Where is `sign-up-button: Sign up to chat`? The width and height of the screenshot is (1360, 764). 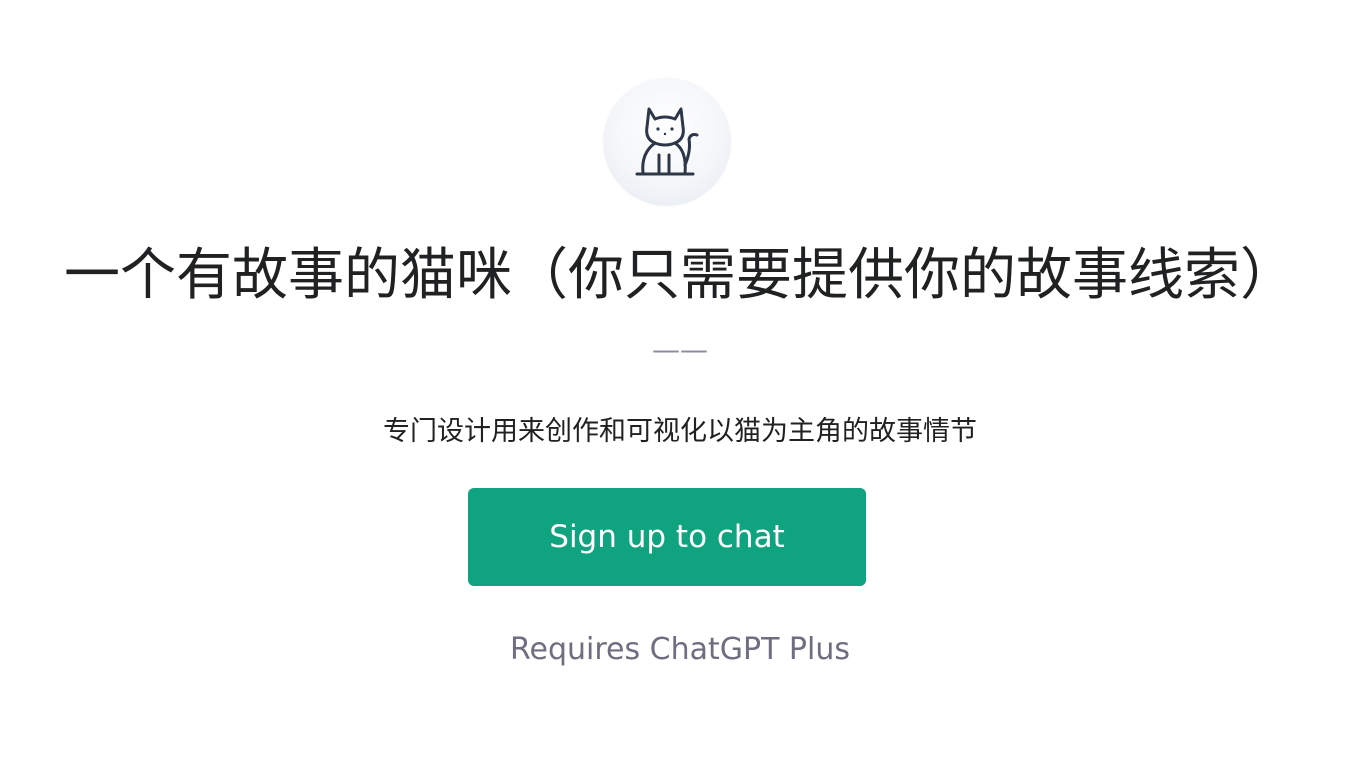 sign-up-button: Sign up to chat is located at coordinates (667, 537).